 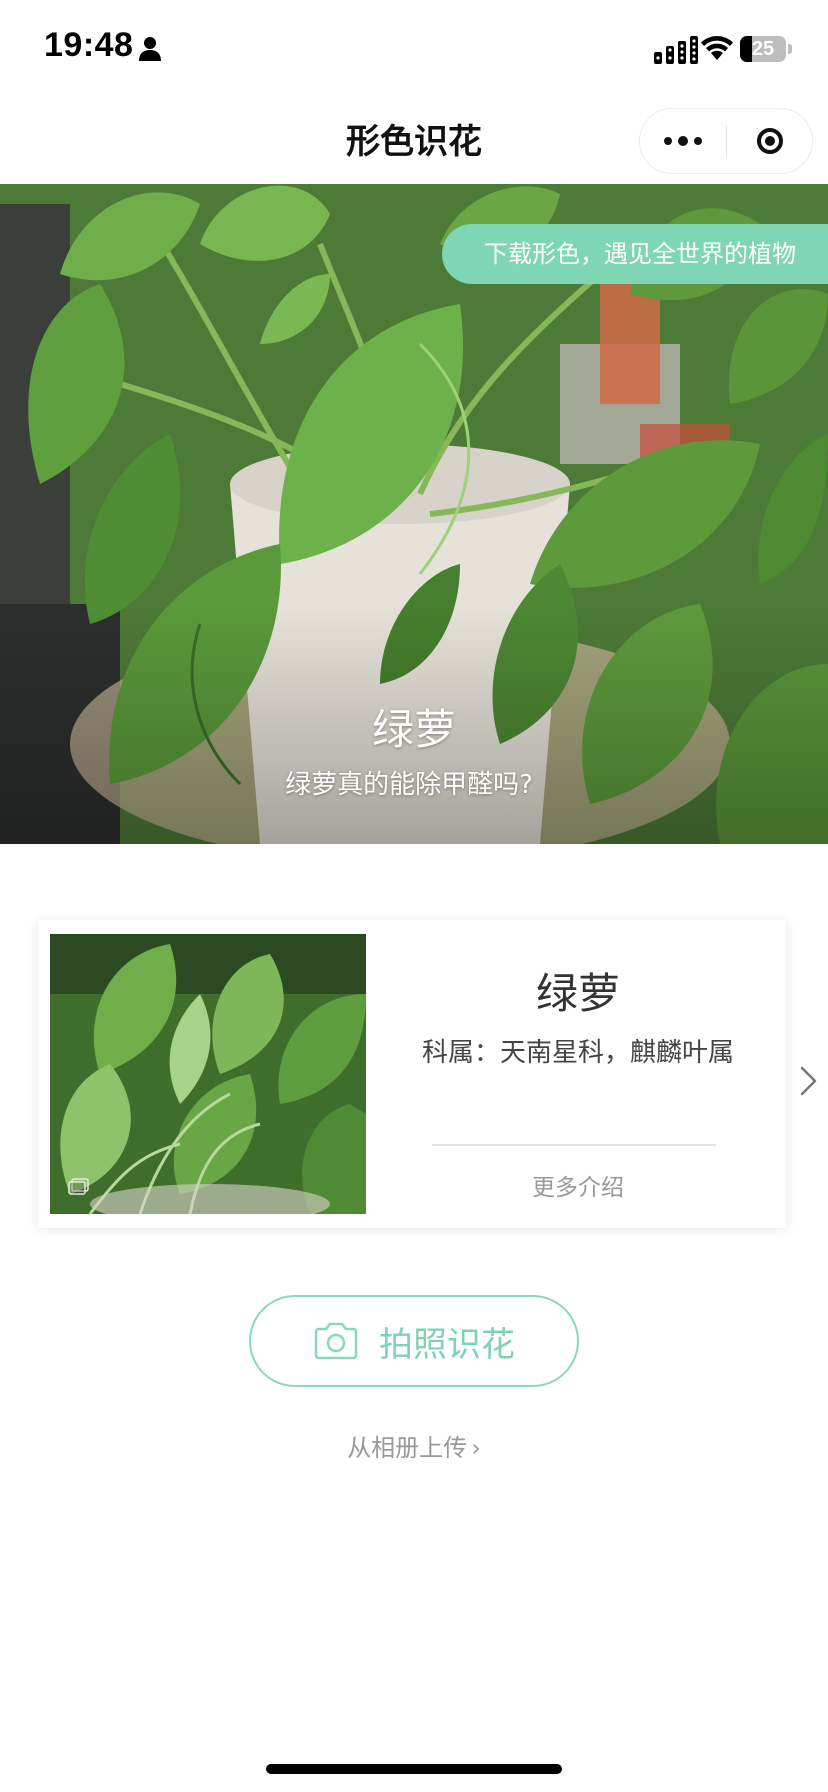 I want to click on download-promo-banner: 下载形色，遇见全世界的植物, so click(x=635, y=254).